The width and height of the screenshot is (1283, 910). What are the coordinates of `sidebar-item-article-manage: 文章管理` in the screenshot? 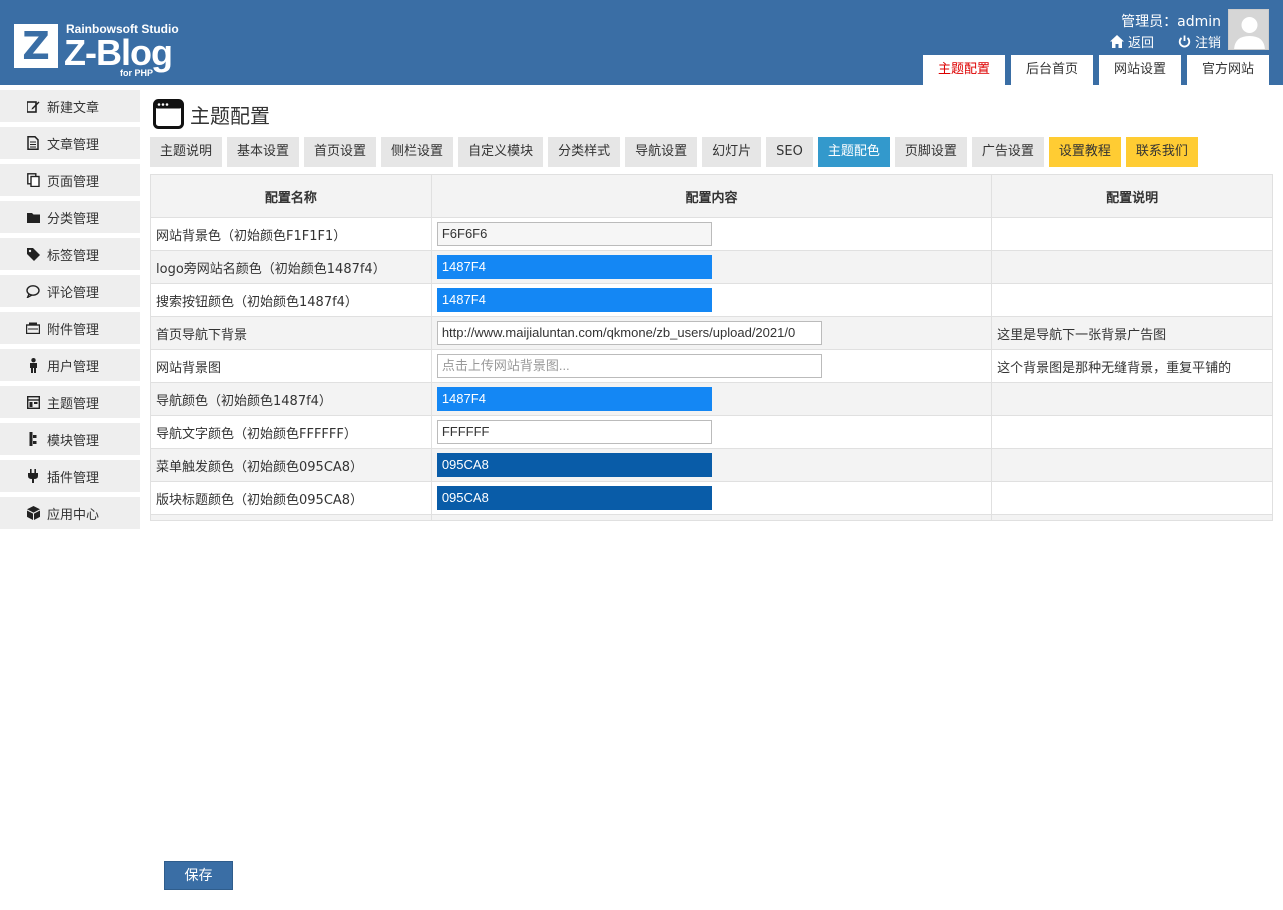 It's located at (70, 143).